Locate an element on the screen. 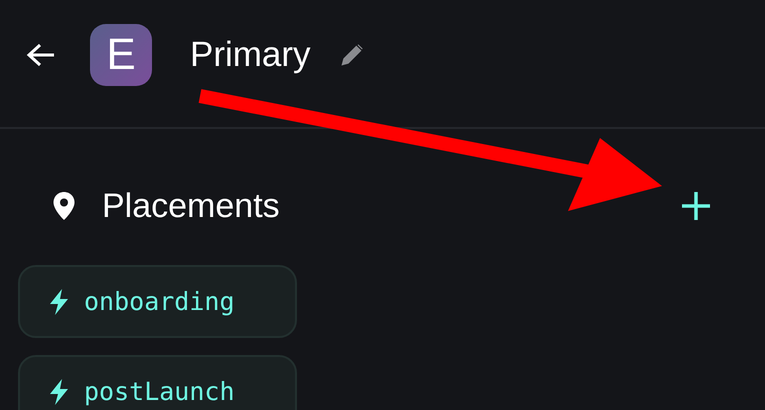 The height and width of the screenshot is (410, 765). page-title: Primary is located at coordinates (250, 54).